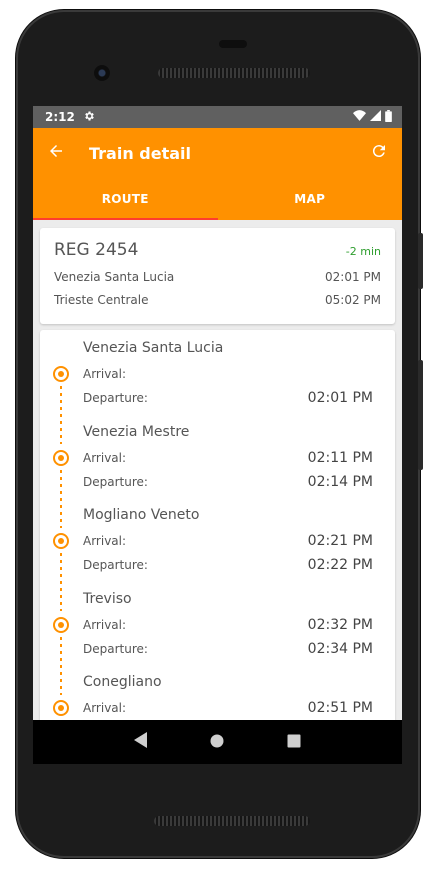 The image size is (427, 869). What do you see at coordinates (359, 117) in the screenshot?
I see `wifi-icon` at bounding box center [359, 117].